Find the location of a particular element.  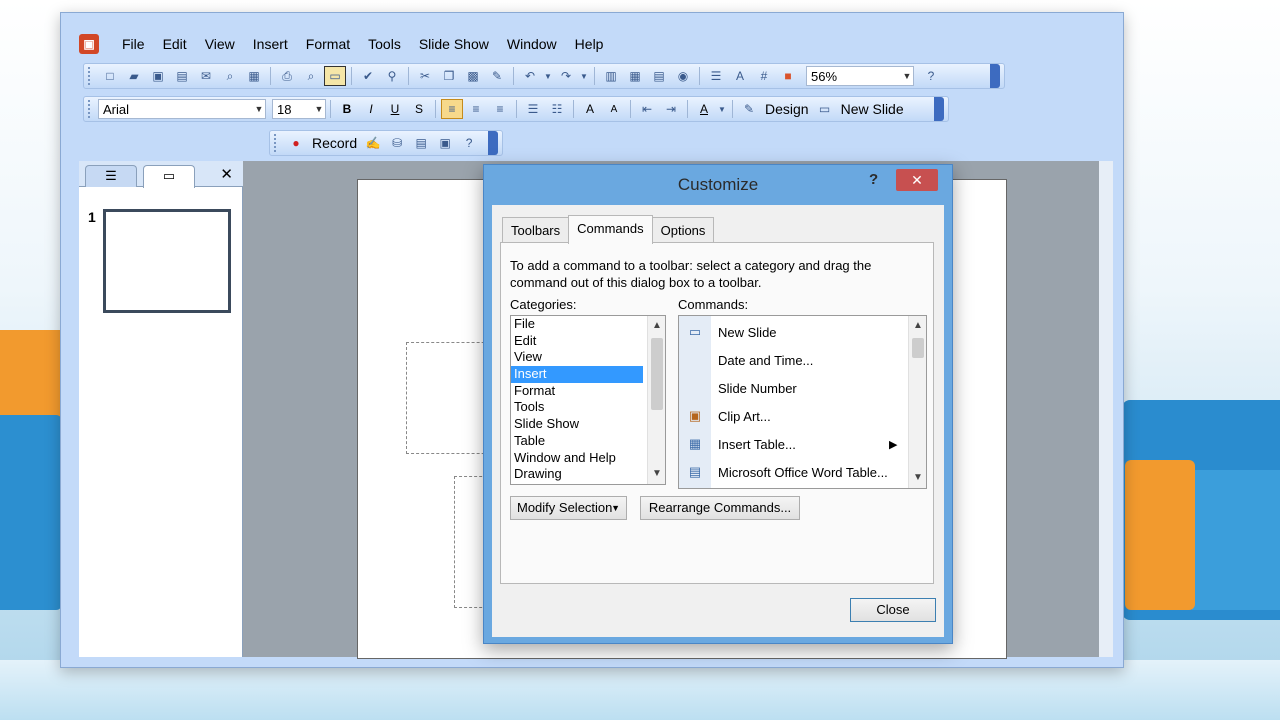

print-preview2-icon: ⌕ is located at coordinates (311, 76).